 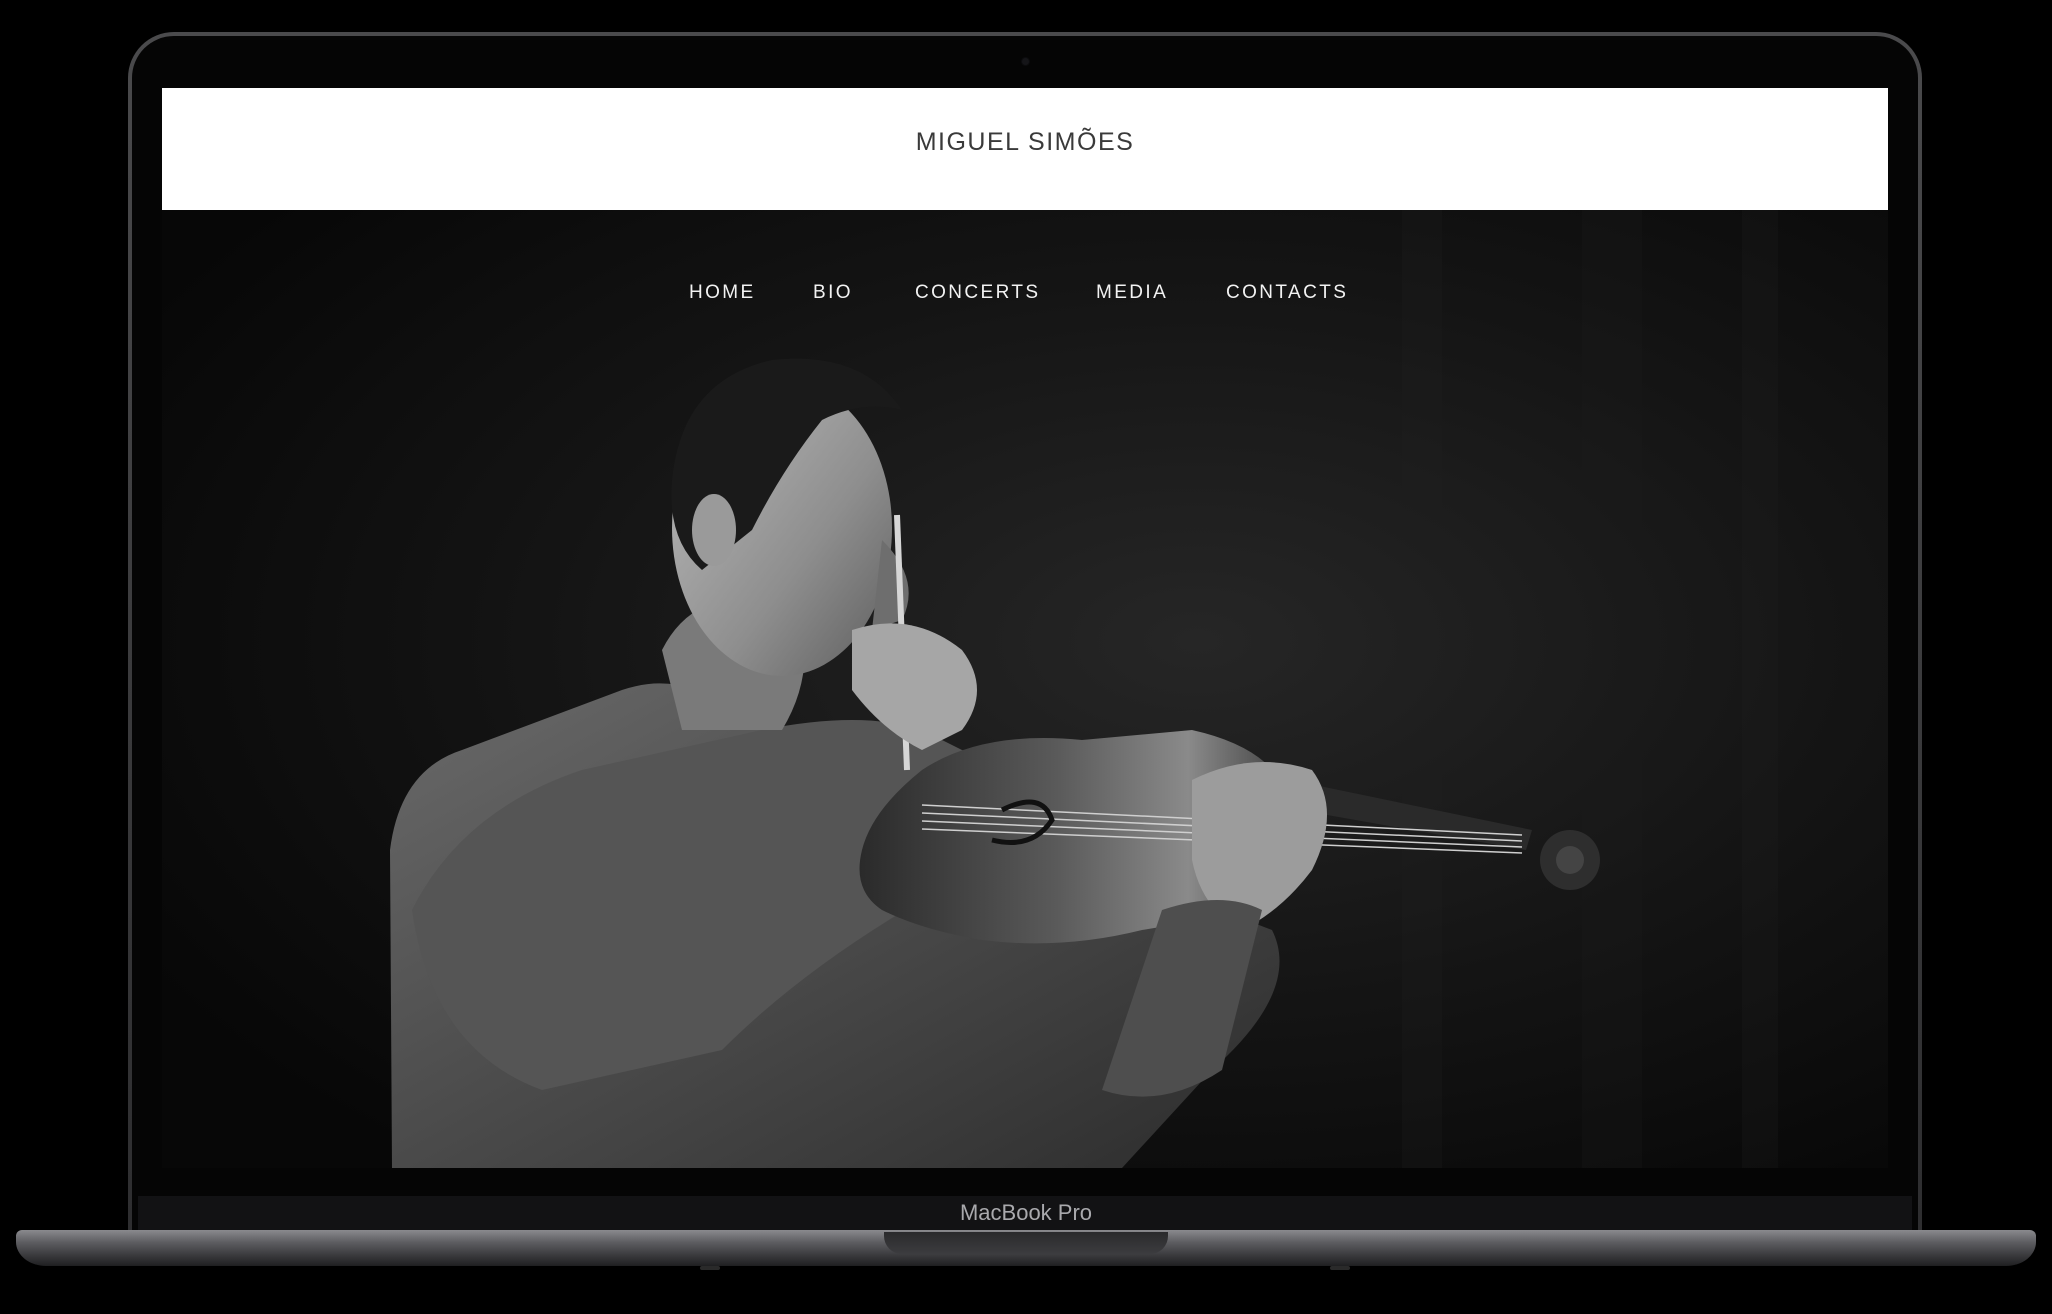 What do you see at coordinates (1026, 1243) in the screenshot?
I see `opening-notch` at bounding box center [1026, 1243].